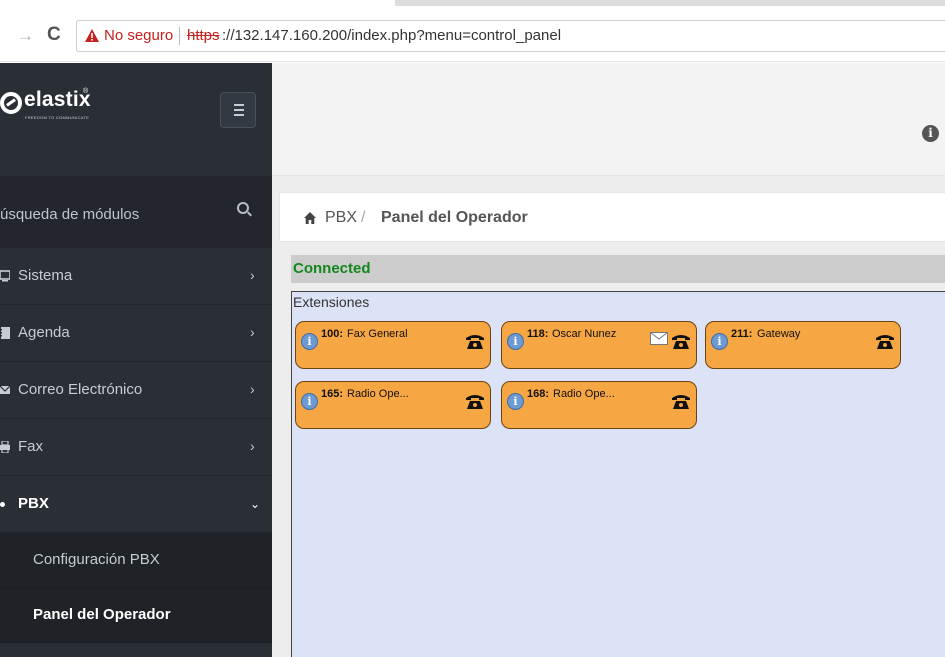 This screenshot has width=945, height=657. Describe the element at coordinates (618, 269) in the screenshot. I see `connection-status-bar: Connected` at that location.